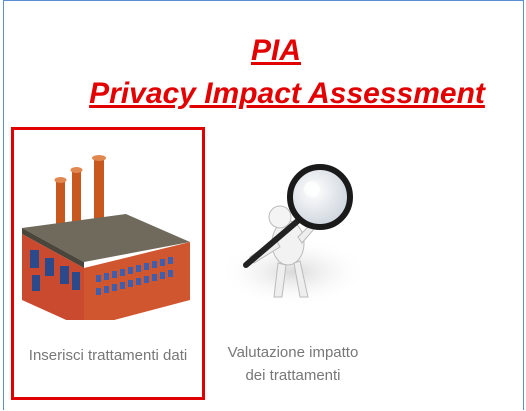  I want to click on tile-label: Valutazione impatto dei trattamenti, so click(293, 364).